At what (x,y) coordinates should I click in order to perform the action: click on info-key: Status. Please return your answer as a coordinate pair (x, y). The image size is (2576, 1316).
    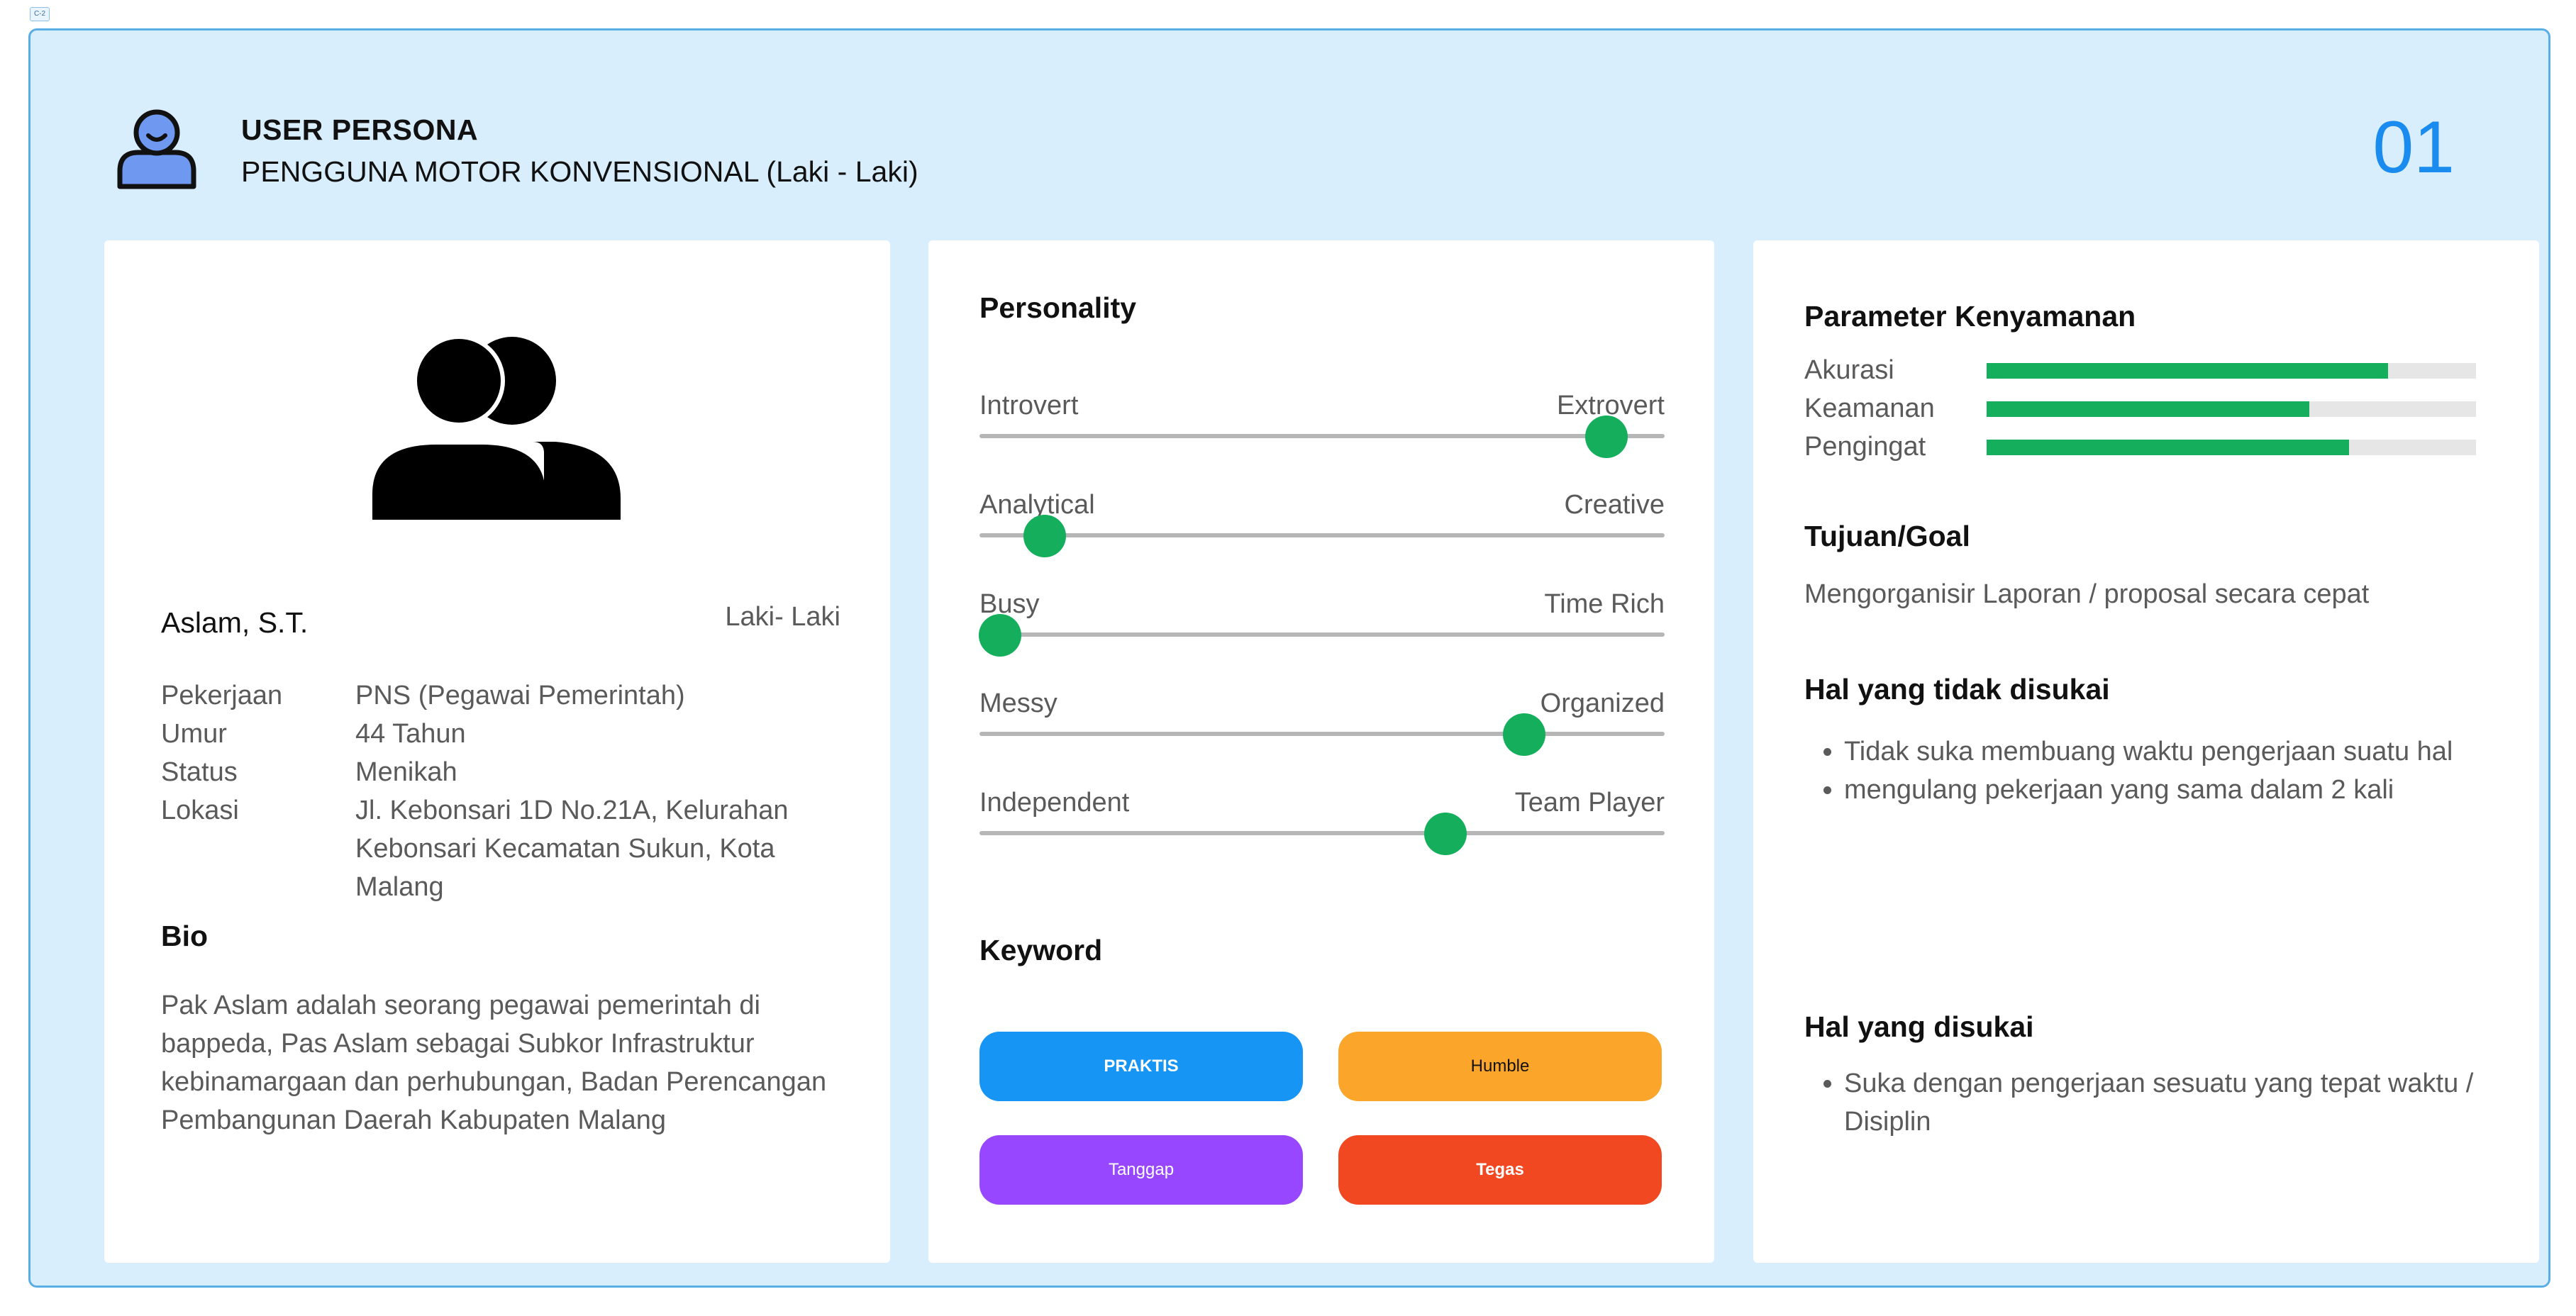
    Looking at the image, I should click on (199, 772).